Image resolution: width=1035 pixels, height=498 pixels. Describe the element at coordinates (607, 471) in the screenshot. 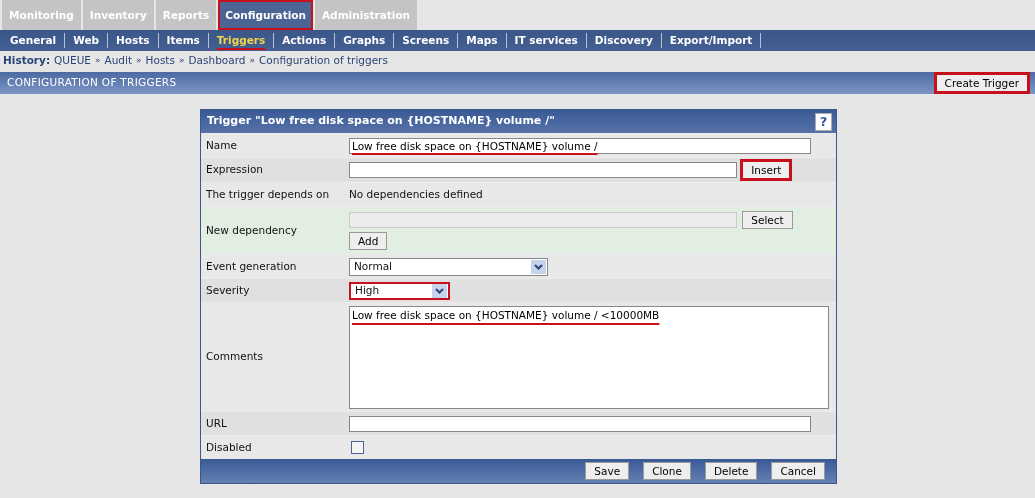

I see `form-button: Save` at that location.